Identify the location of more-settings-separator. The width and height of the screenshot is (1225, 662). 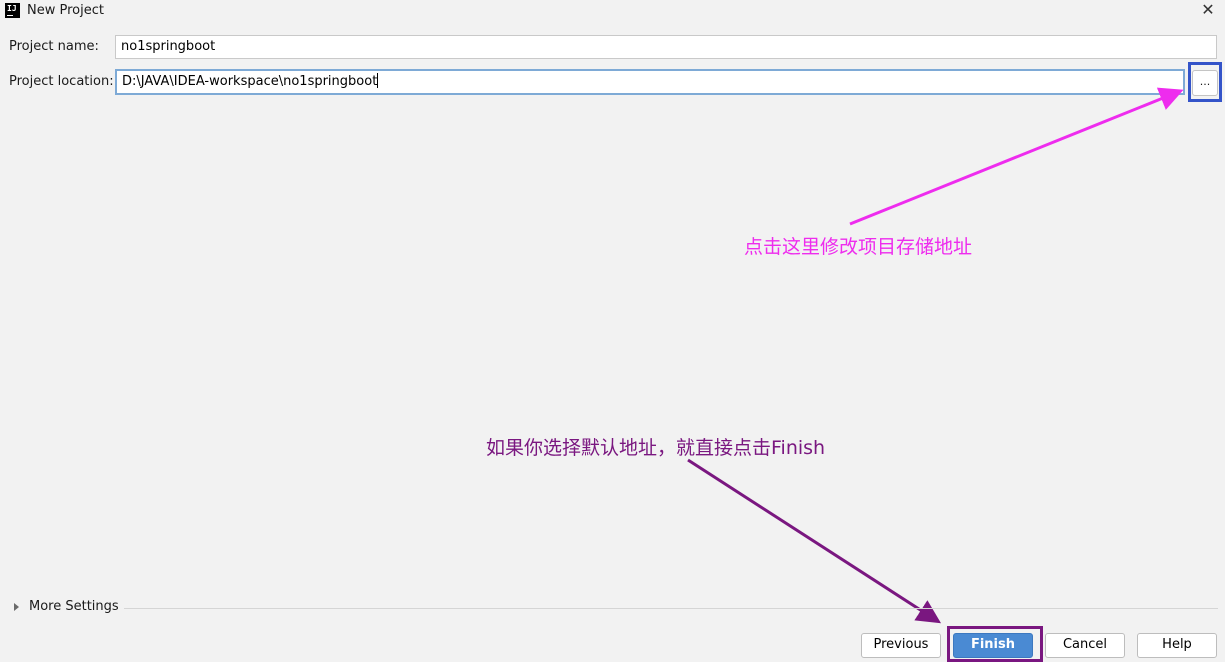
(671, 608).